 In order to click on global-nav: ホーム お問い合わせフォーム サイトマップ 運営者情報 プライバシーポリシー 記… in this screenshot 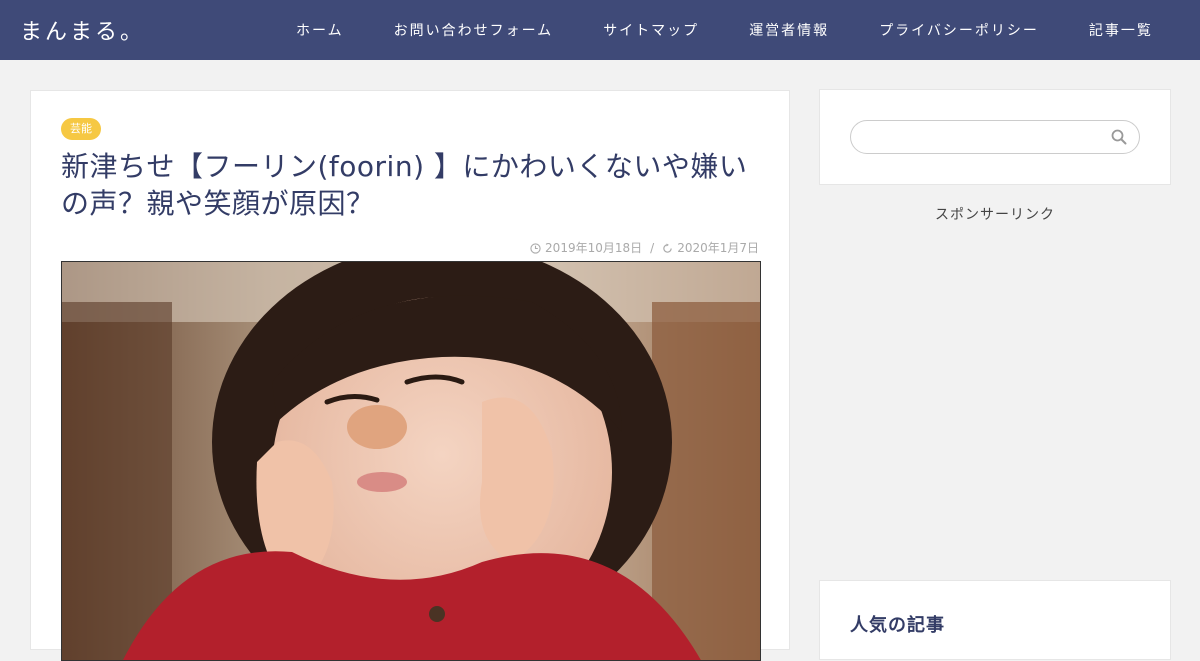, I will do `click(724, 30)`.